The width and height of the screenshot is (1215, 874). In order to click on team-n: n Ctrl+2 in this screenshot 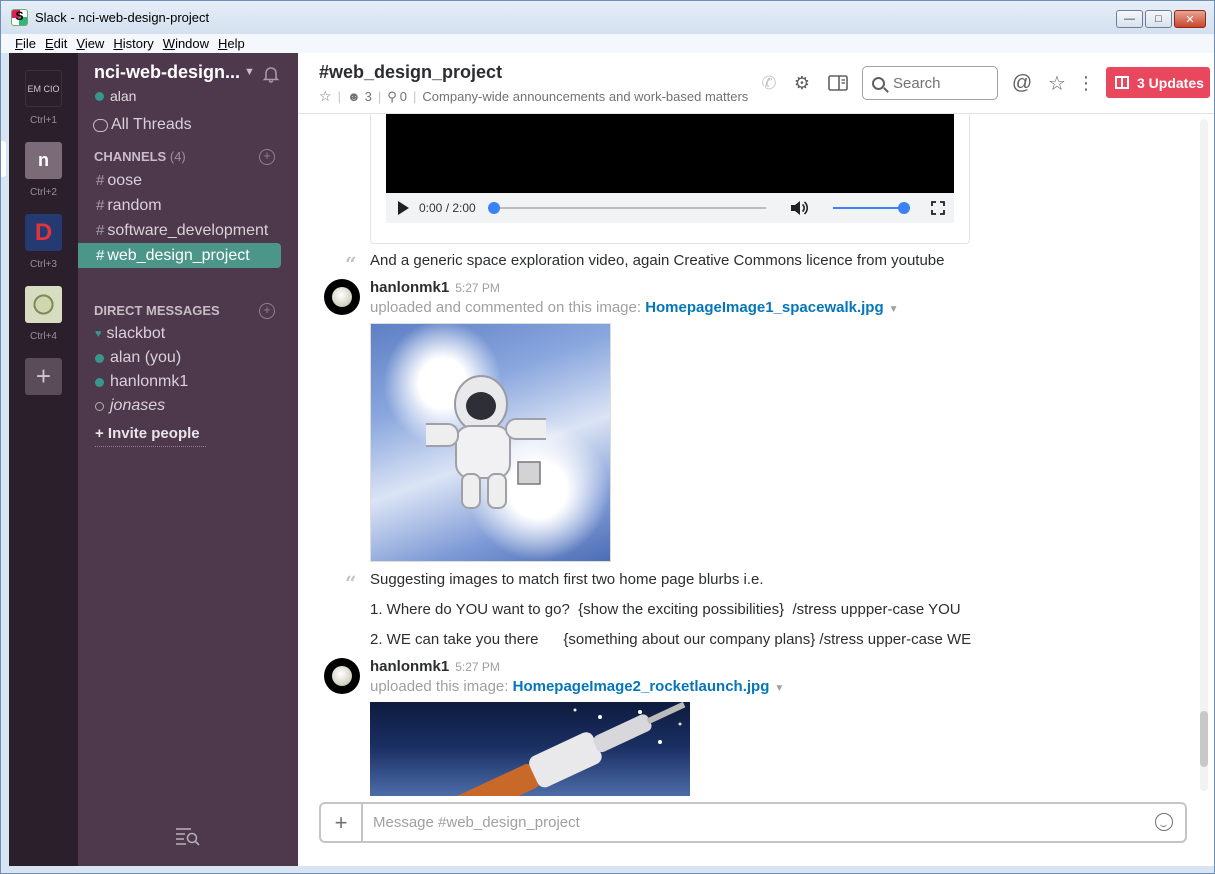, I will do `click(43, 170)`.